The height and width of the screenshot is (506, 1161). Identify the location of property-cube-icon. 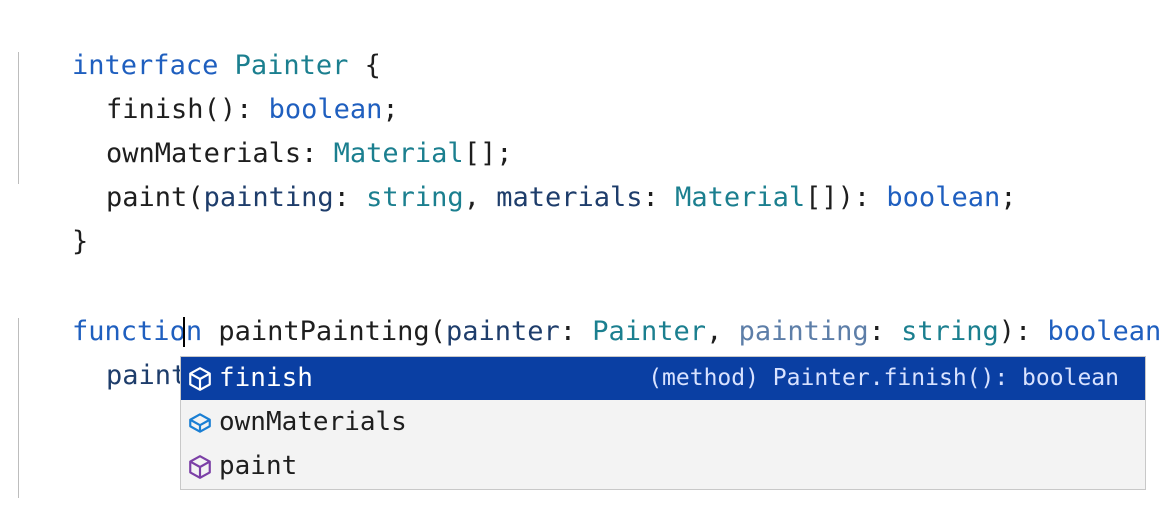
(200, 422).